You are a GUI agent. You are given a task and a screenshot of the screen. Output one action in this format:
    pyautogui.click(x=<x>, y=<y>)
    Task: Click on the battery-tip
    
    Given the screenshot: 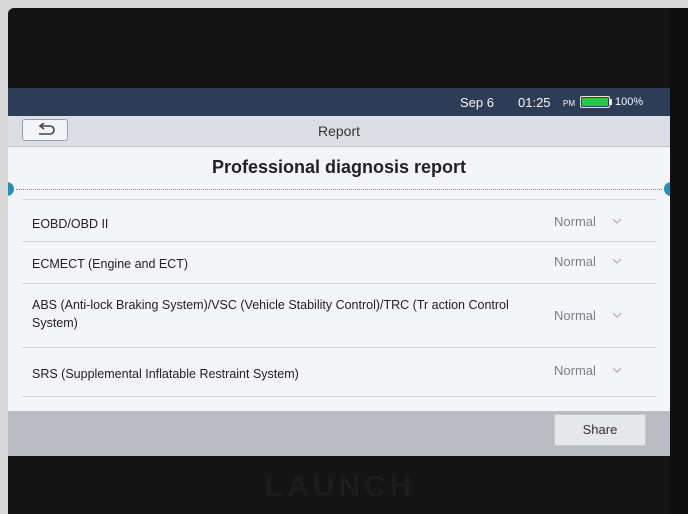 What is the action you would take?
    pyautogui.click(x=611, y=102)
    